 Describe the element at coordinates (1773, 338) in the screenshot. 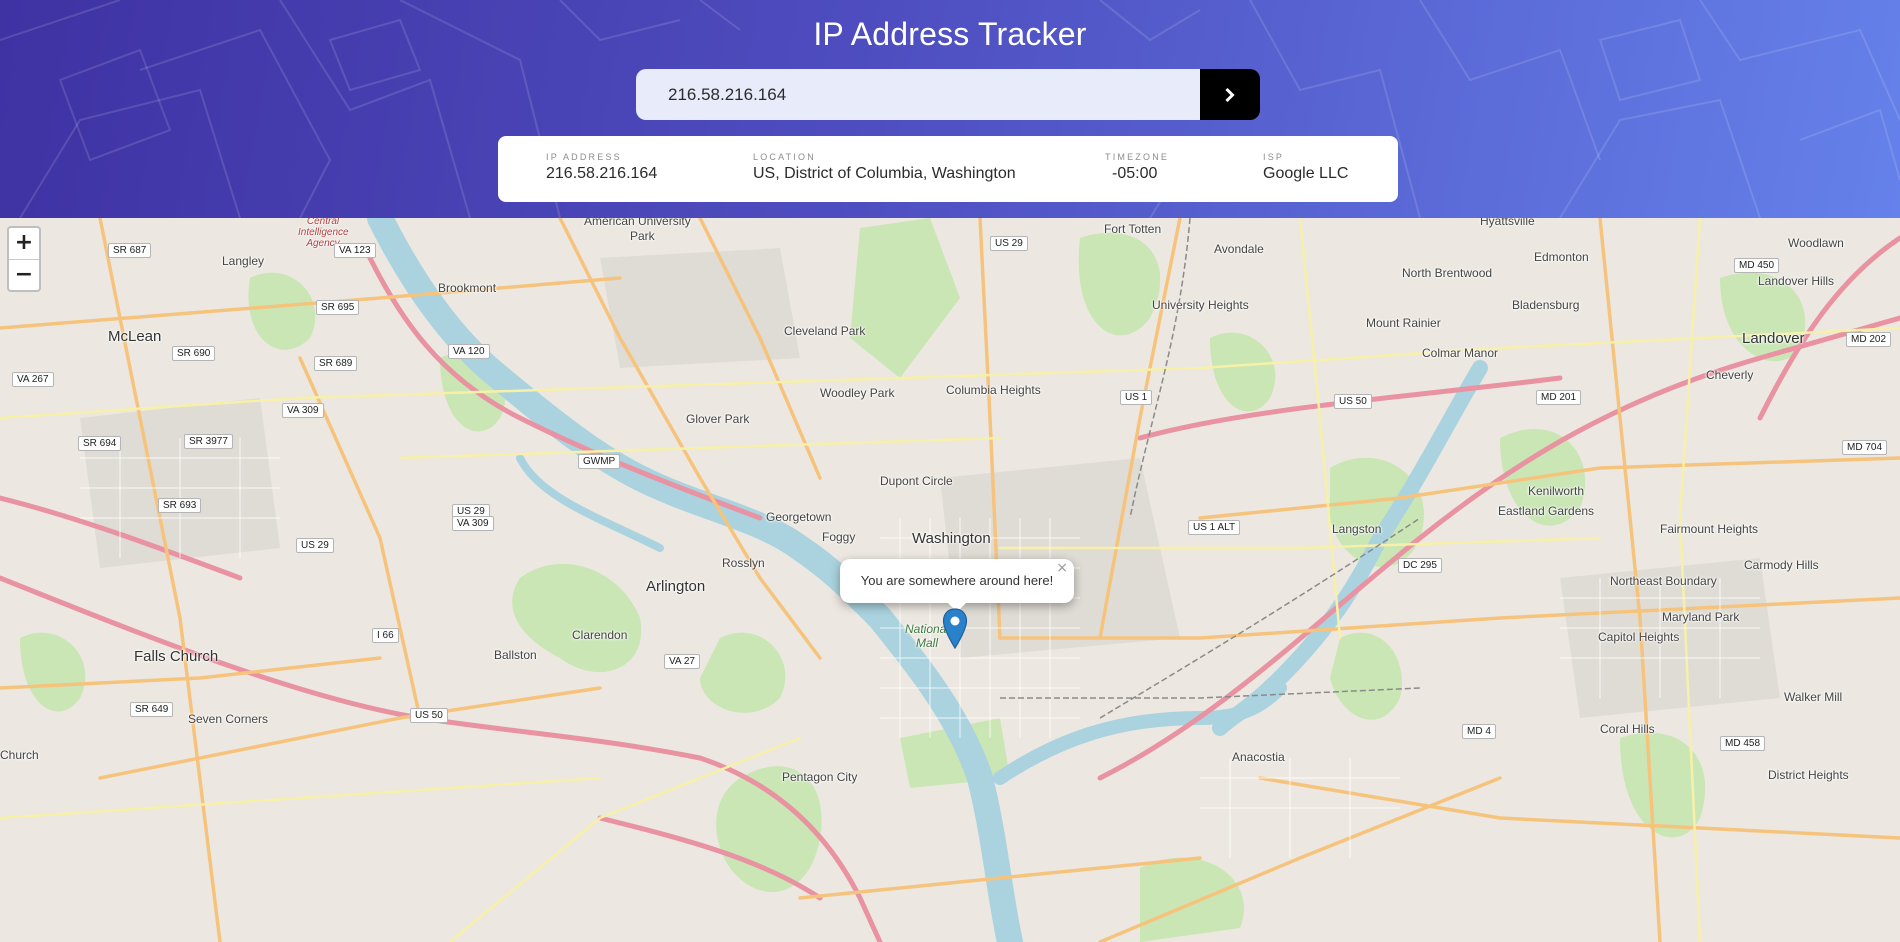

I see `label-landover: Landover` at that location.